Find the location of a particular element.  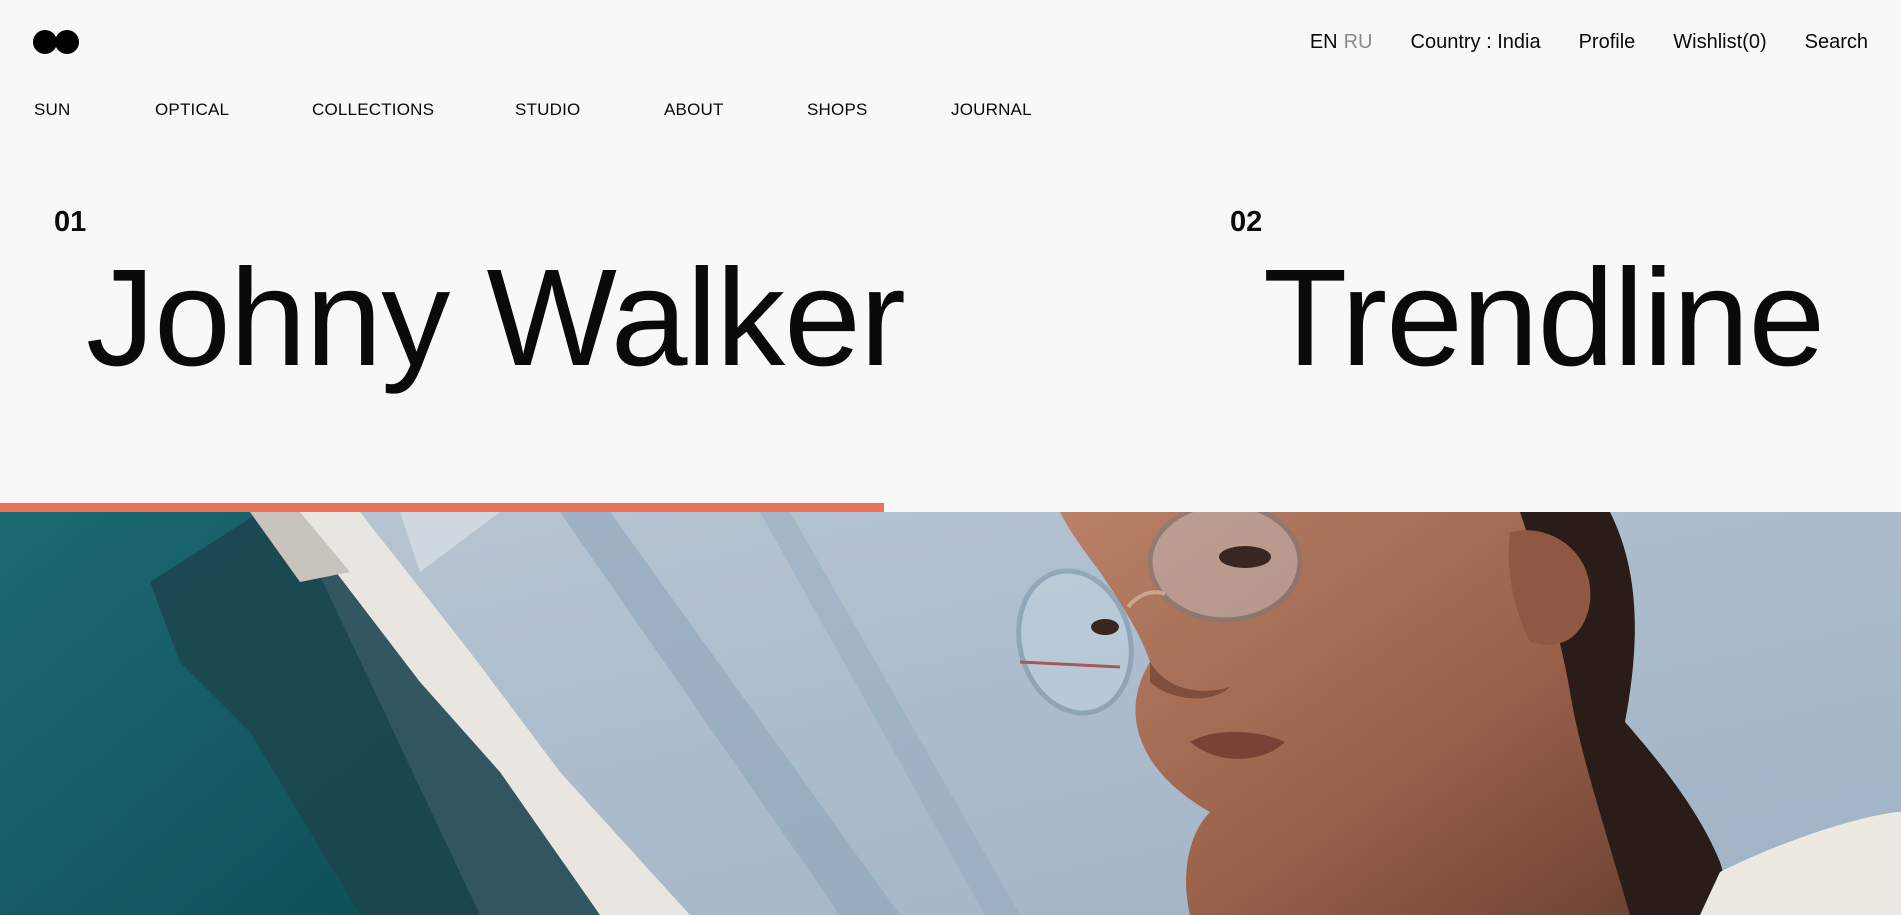

nav-item-optical: OPTICAL is located at coordinates (233, 110).